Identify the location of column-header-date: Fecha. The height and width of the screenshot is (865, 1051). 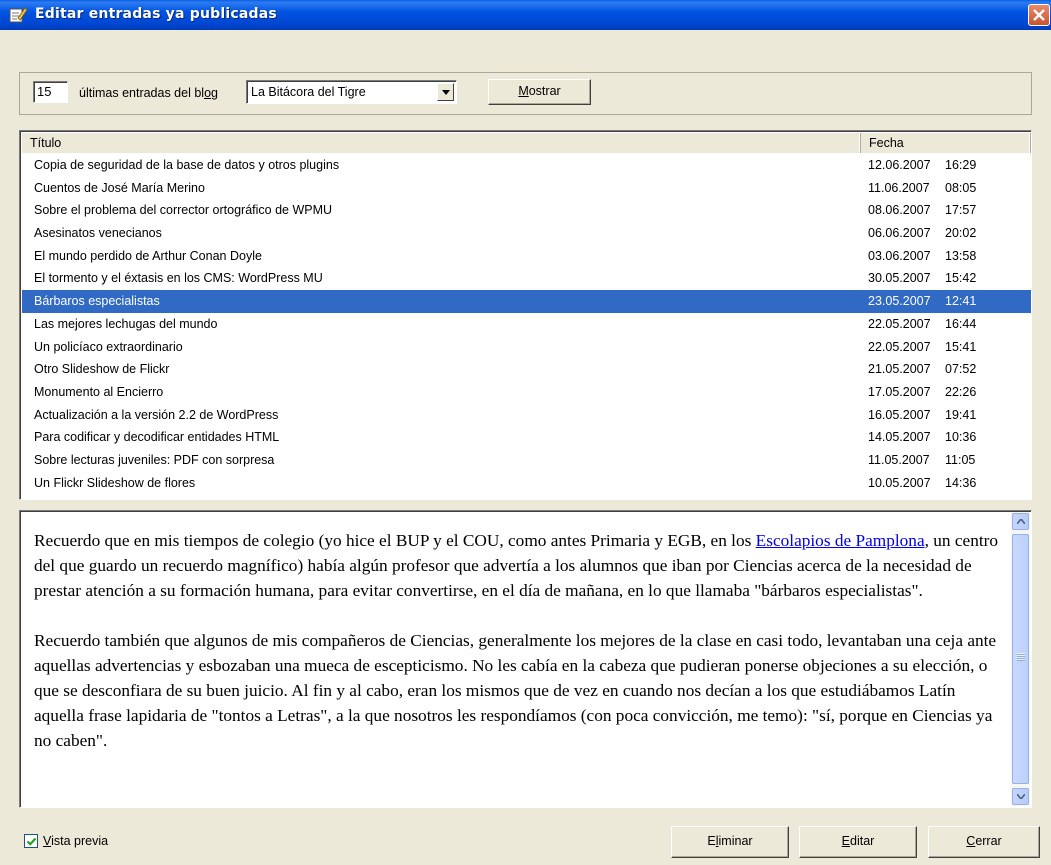
(946, 143).